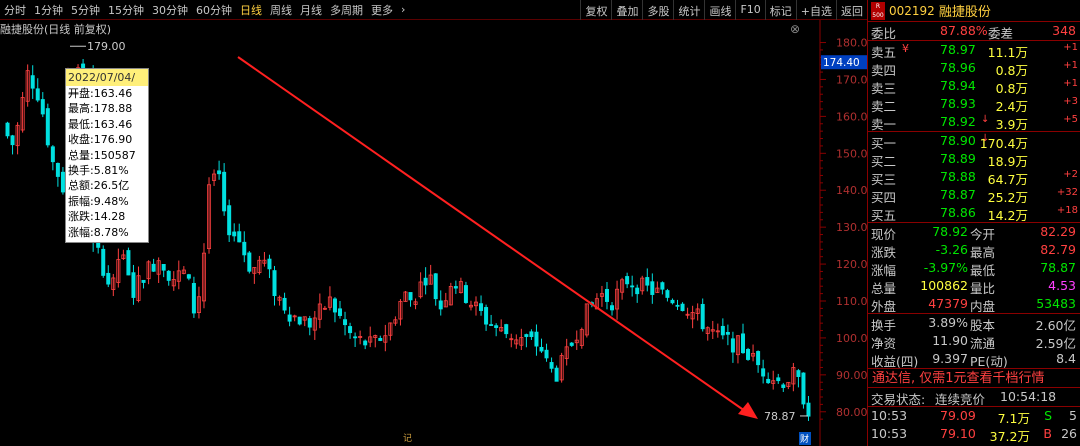 The image size is (1080, 446). I want to click on share-label: 收益(四), so click(895, 361).